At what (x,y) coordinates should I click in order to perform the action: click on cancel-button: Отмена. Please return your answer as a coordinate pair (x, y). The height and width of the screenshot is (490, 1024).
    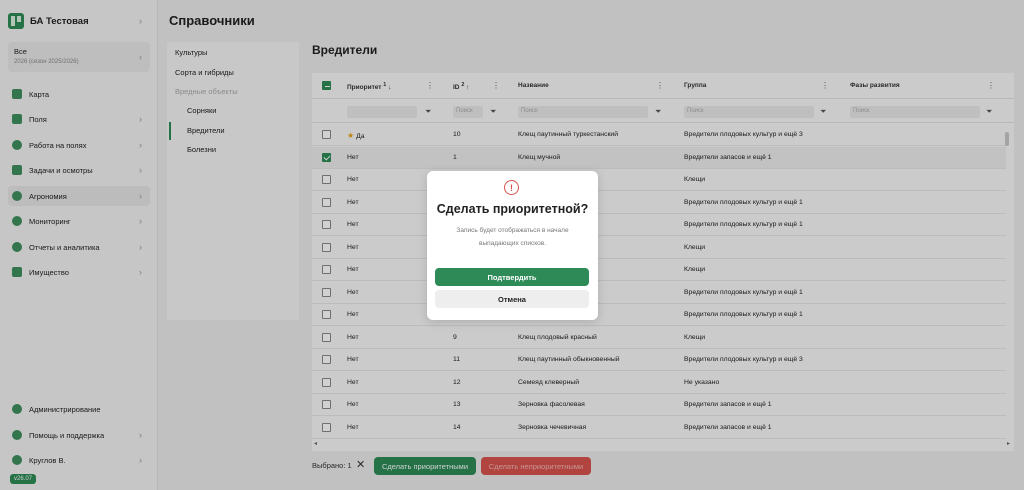
    Looking at the image, I should click on (512, 299).